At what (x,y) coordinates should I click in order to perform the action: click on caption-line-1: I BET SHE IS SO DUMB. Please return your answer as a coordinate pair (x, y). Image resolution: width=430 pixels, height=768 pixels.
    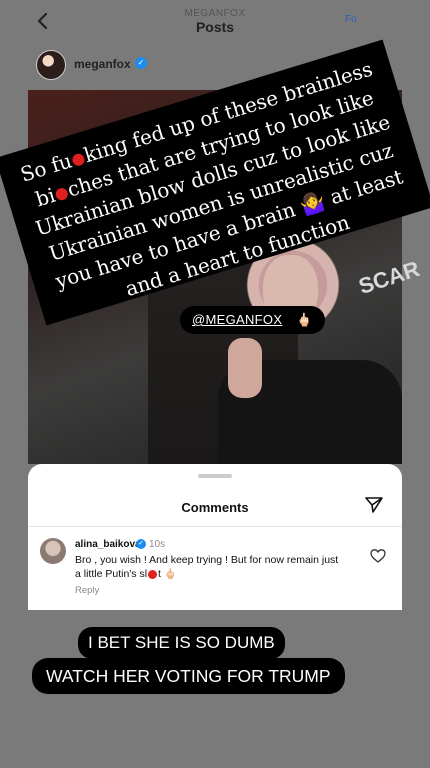
    Looking at the image, I should click on (181, 643).